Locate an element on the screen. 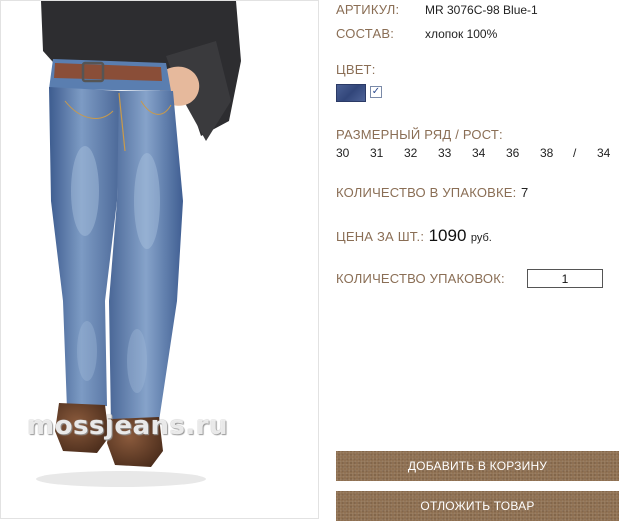 The height and width of the screenshot is (521, 619). color-checkbox: ✓ is located at coordinates (376, 92).